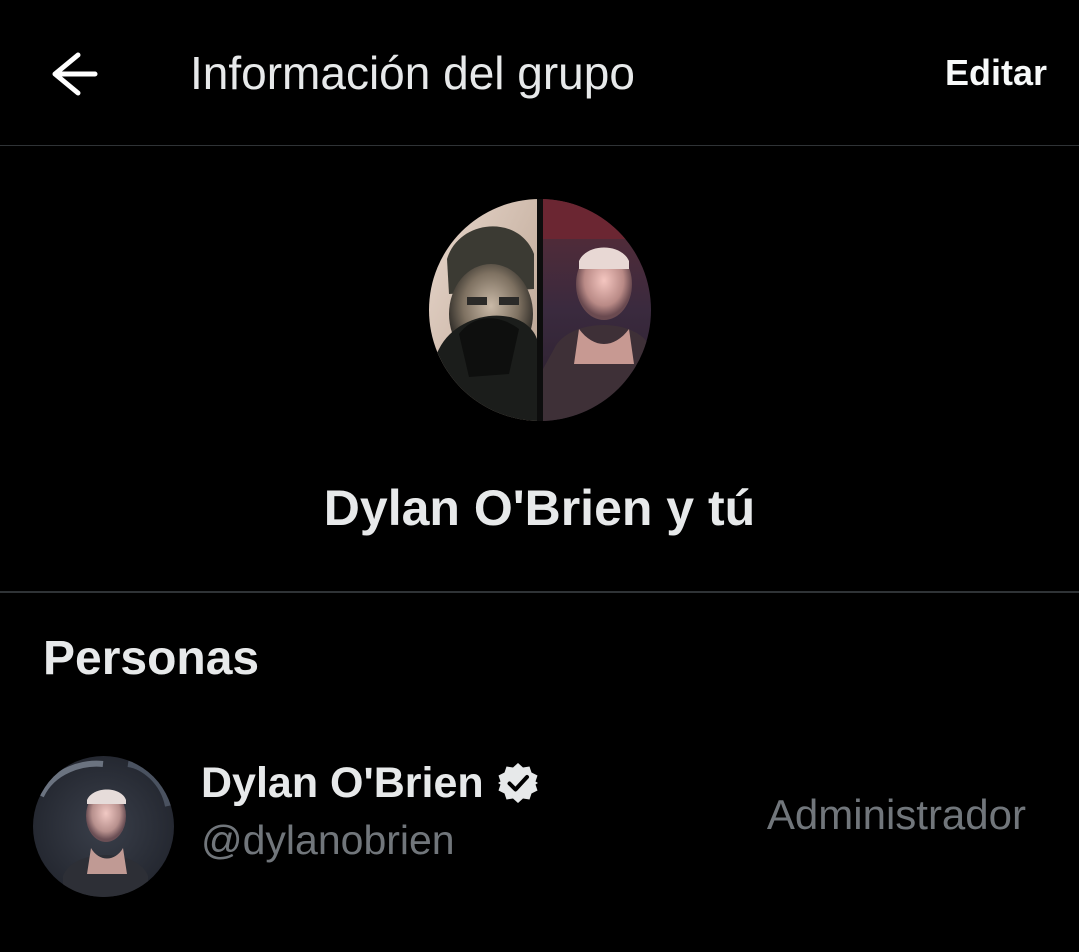  What do you see at coordinates (996, 73) in the screenshot?
I see `edit-button: Editar` at bounding box center [996, 73].